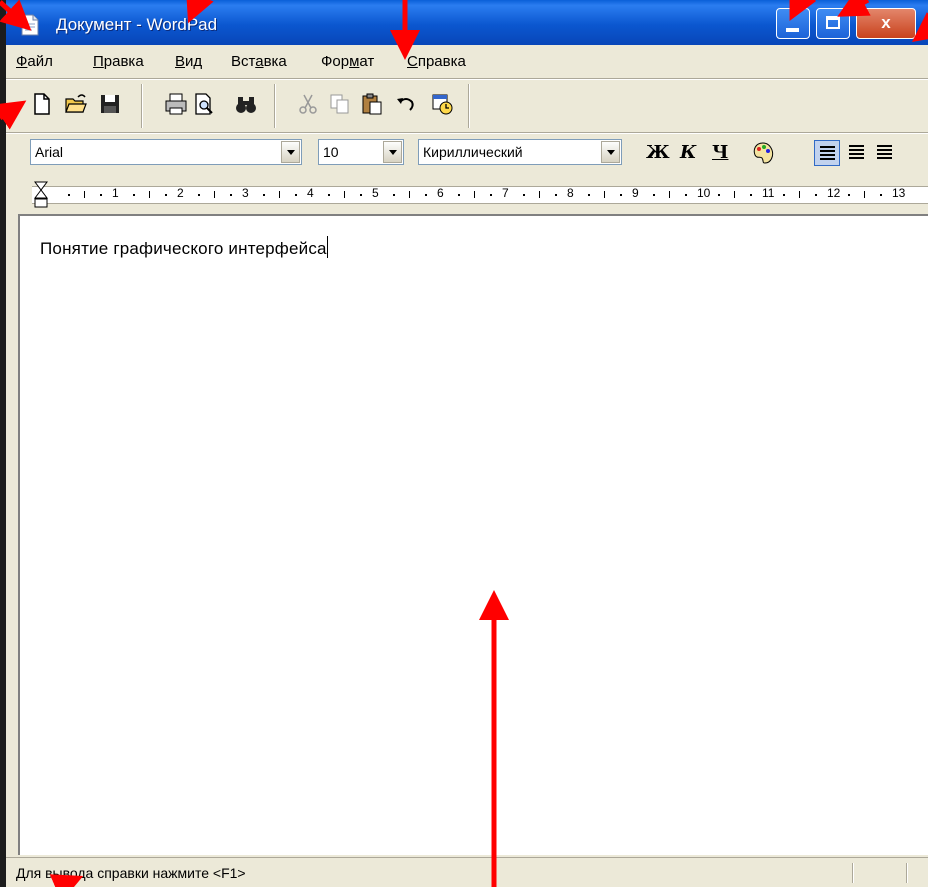 Image resolution: width=928 pixels, height=887 pixels. Describe the element at coordinates (42, 104) in the screenshot. I see `new-document-icon` at that location.